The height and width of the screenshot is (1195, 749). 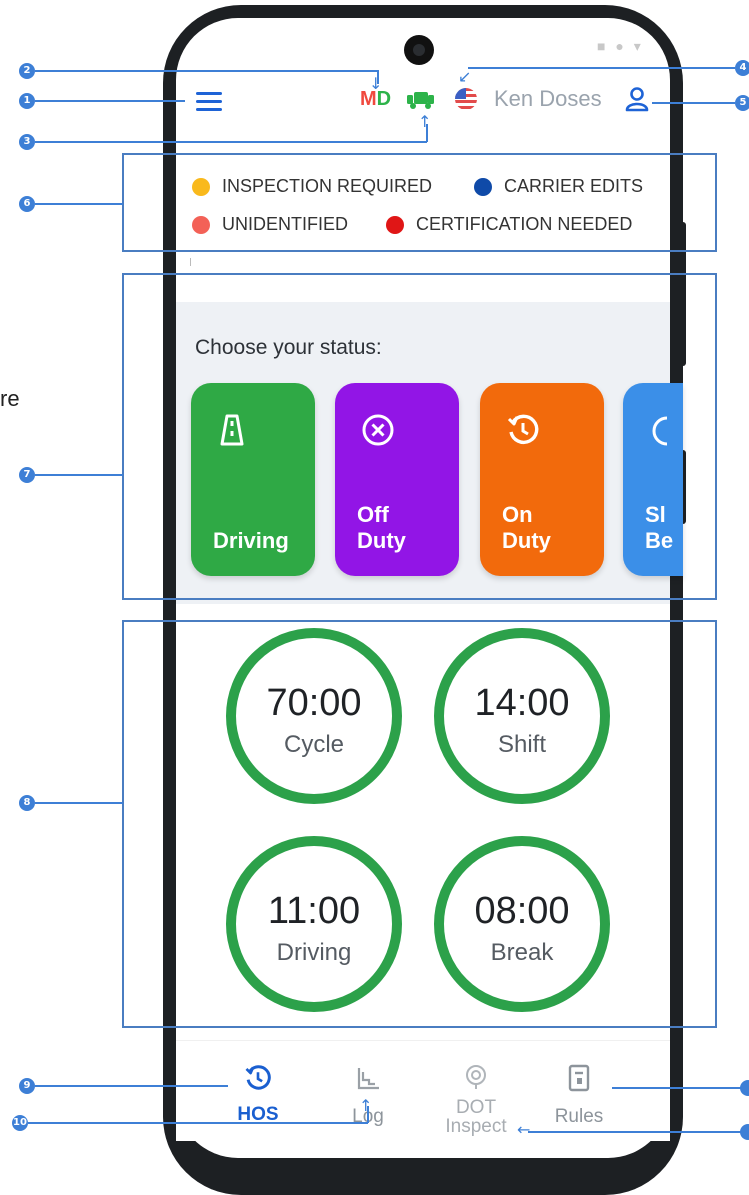 I want to click on callout-5: 5, so click(x=742, y=103).